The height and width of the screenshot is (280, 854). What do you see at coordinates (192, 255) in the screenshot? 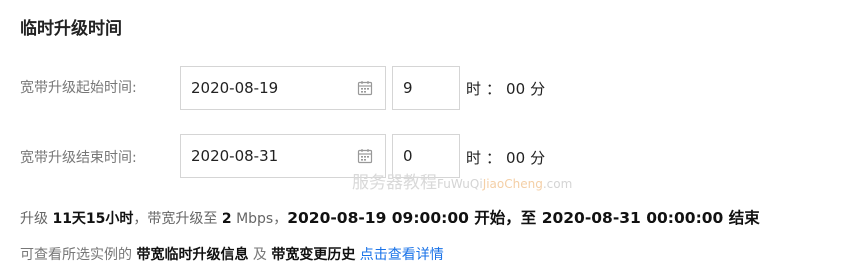
I see `bandwidth-upgrade-info: 带宽临时升级信息` at bounding box center [192, 255].